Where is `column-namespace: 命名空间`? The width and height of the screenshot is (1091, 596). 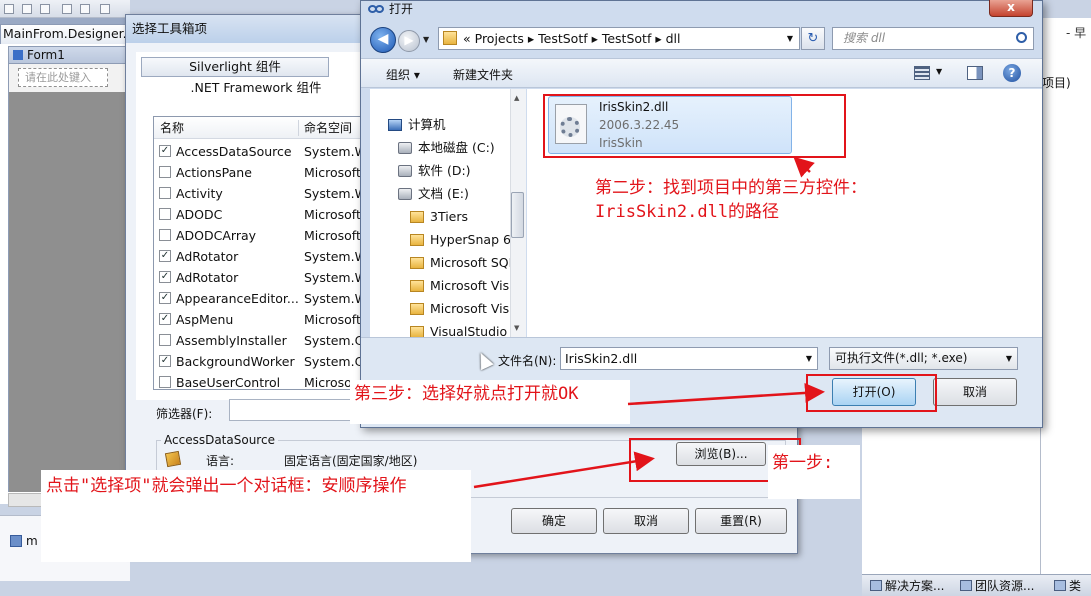
column-namespace: 命名空间 is located at coordinates (328, 128).